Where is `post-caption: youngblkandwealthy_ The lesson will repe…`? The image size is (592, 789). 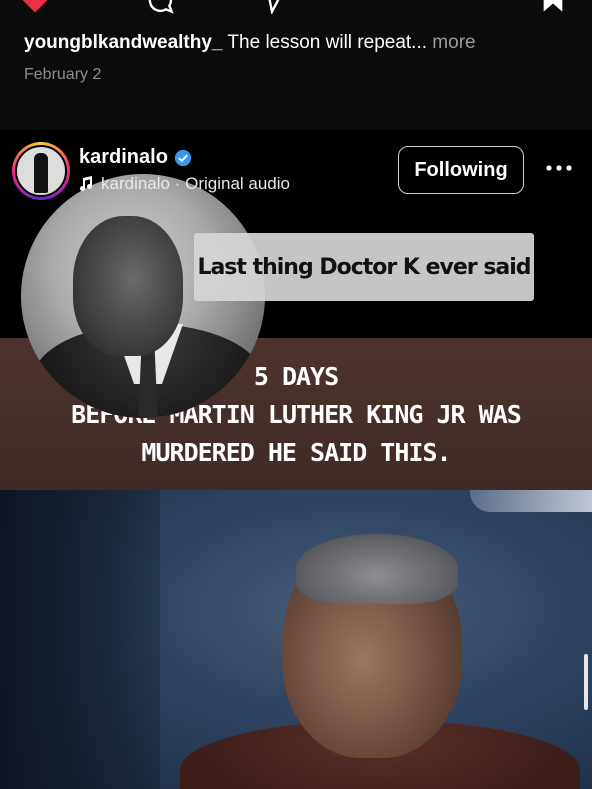
post-caption: youngblkandwealthy_ The lesson will repe… is located at coordinates (250, 43).